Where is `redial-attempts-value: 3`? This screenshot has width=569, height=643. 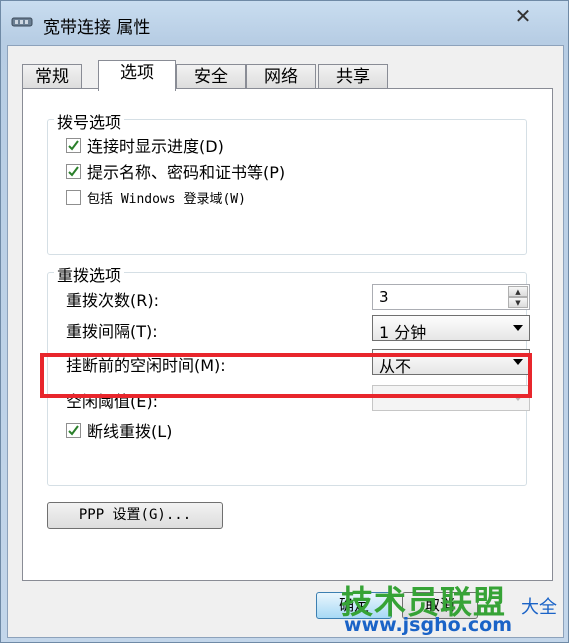 redial-attempts-value: 3 is located at coordinates (384, 297).